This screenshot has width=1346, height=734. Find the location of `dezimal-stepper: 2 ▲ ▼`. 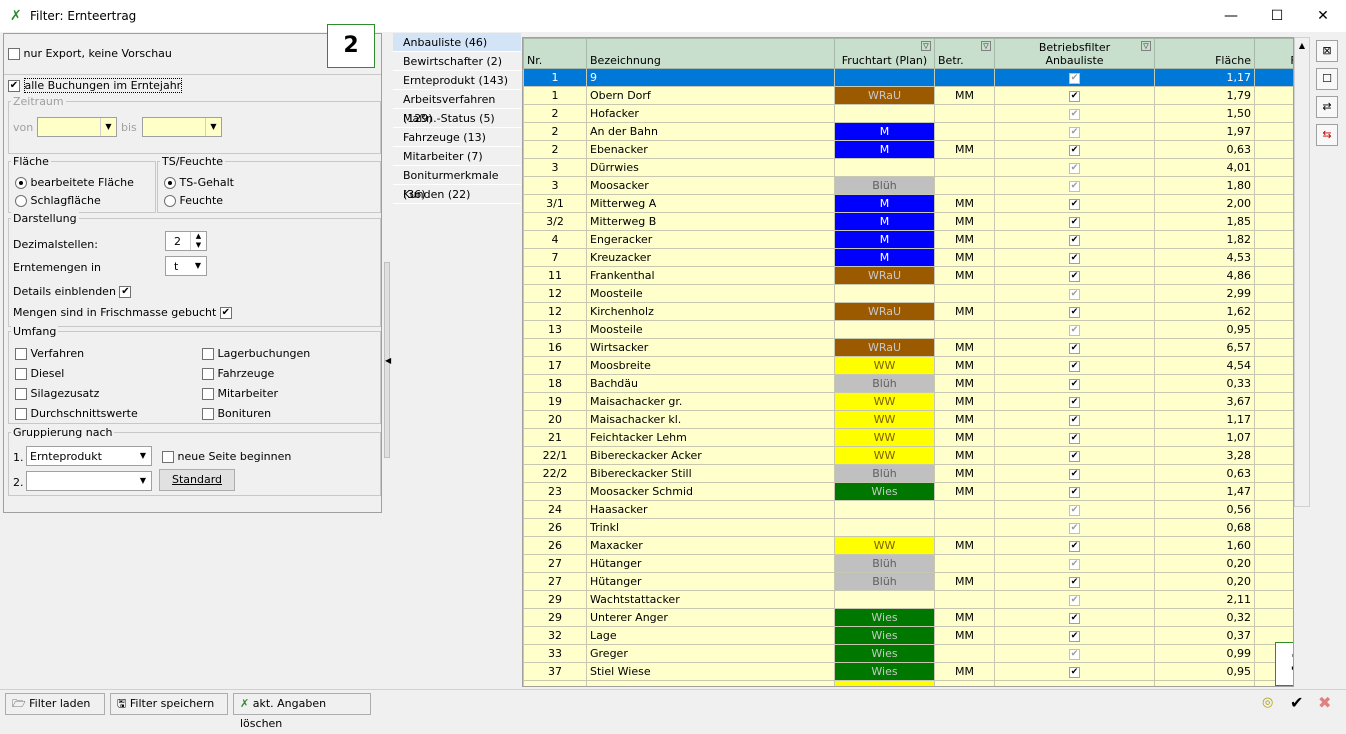

dezimal-stepper: 2 ▲ ▼ is located at coordinates (186, 241).